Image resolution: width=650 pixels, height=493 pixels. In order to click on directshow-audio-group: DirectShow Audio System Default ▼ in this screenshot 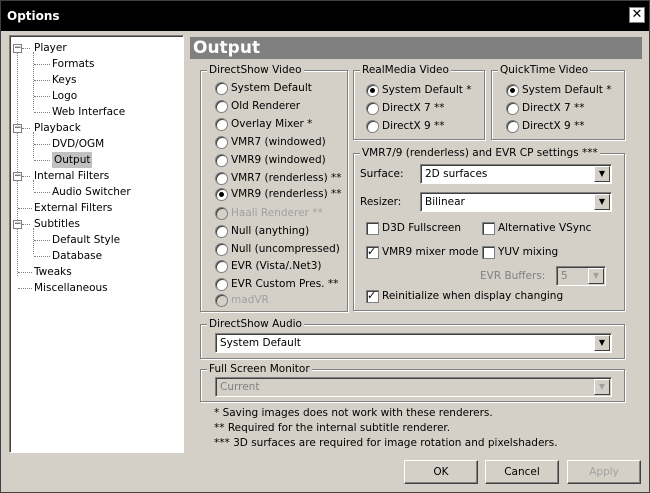, I will do `click(412, 338)`.